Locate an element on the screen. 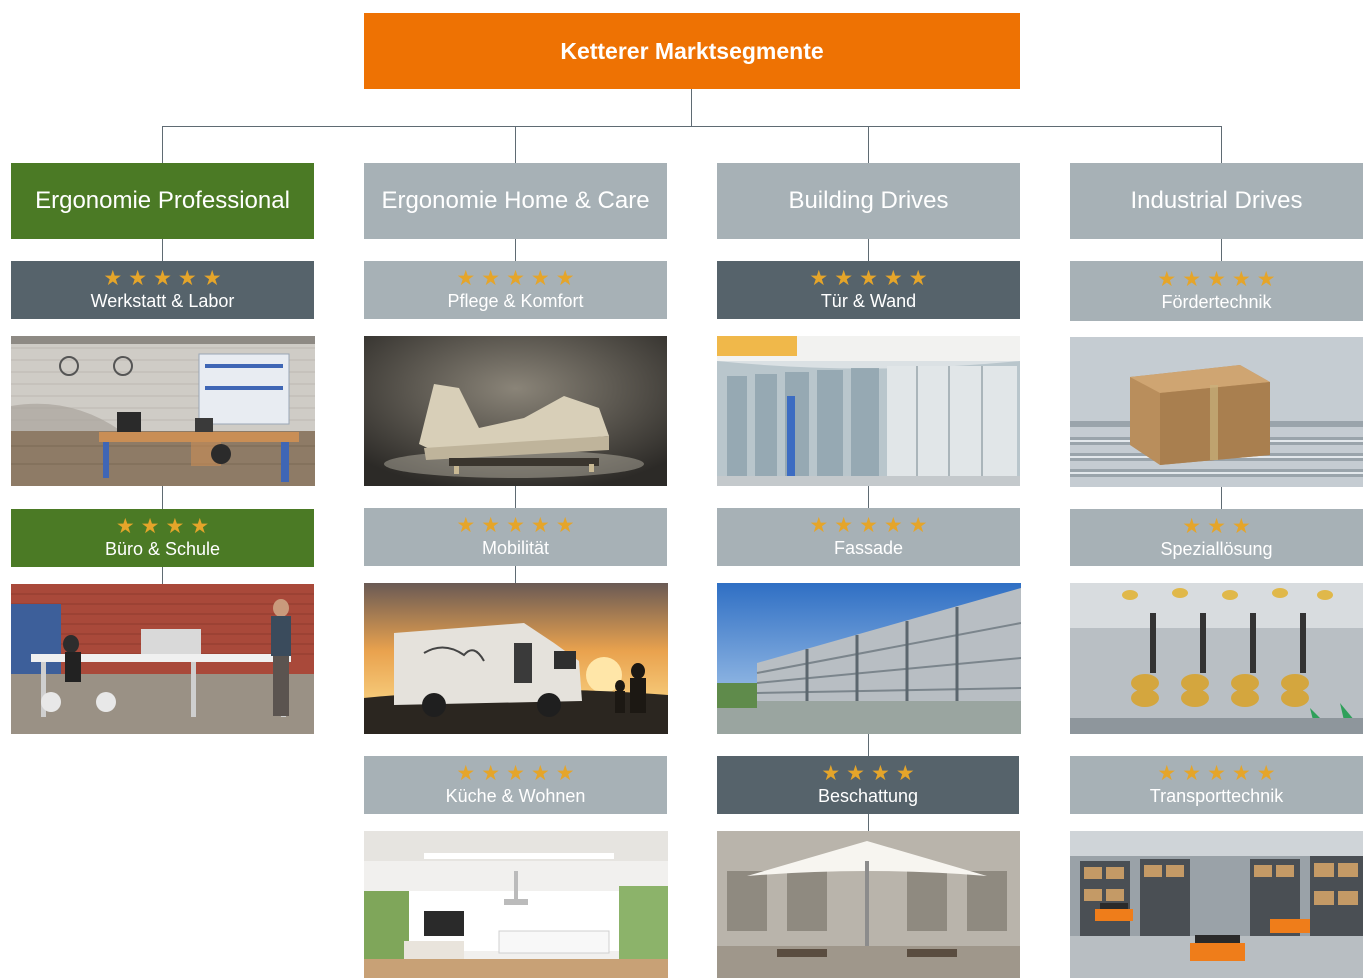 The width and height of the screenshot is (1364, 978). segment-label: Building Drives is located at coordinates (868, 200).